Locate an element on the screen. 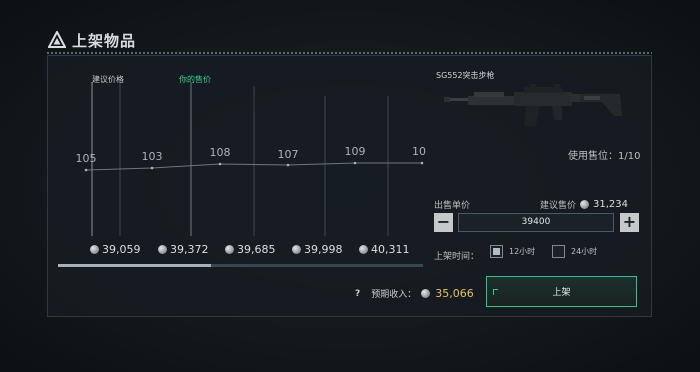  price-tick-value: 39,685 is located at coordinates (256, 249).